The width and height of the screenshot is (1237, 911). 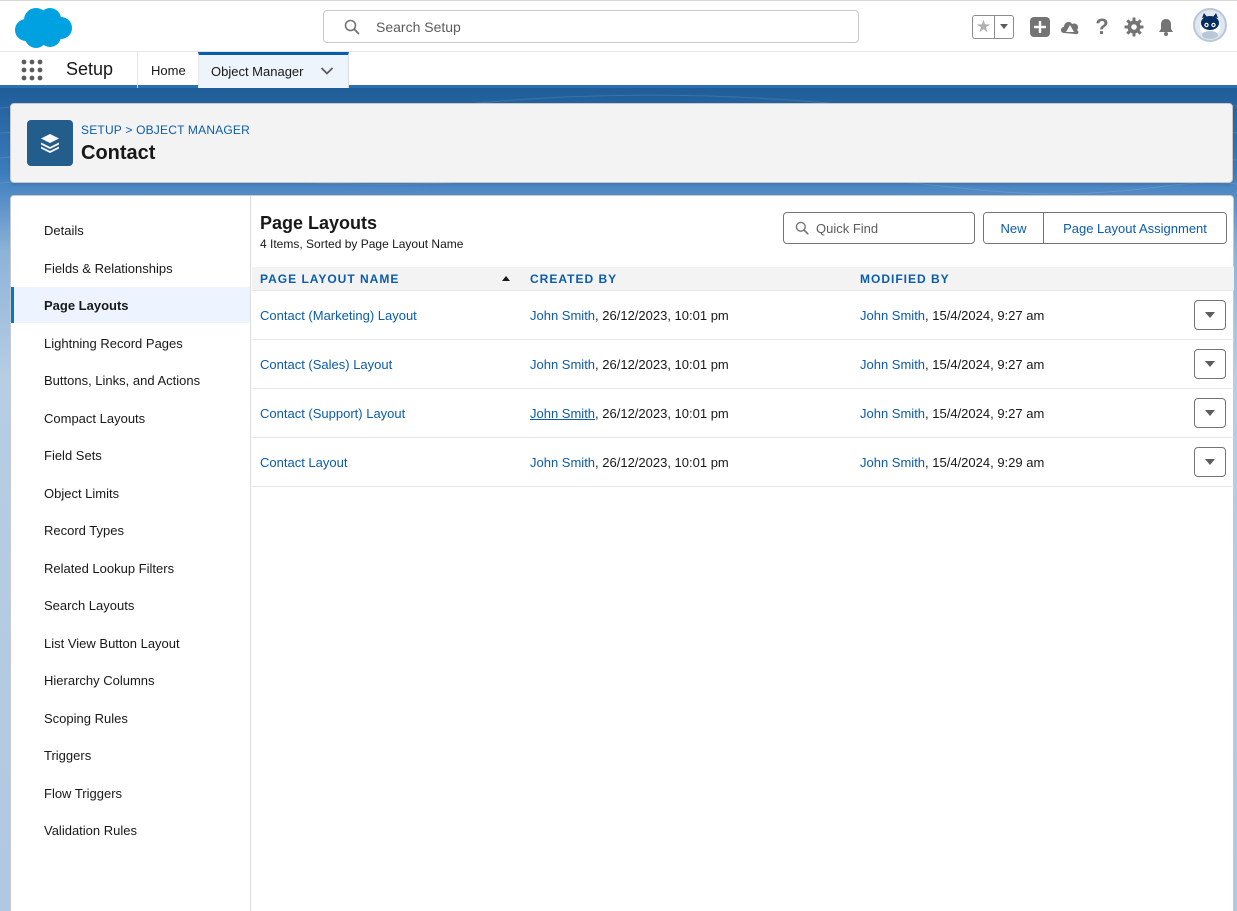 I want to click on help-button: ?, so click(x=1102, y=26).